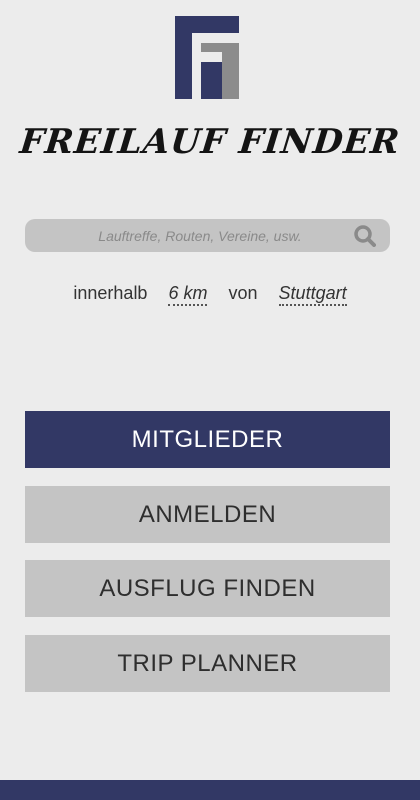 The width and height of the screenshot is (420, 800). I want to click on search-input, so click(190, 235).